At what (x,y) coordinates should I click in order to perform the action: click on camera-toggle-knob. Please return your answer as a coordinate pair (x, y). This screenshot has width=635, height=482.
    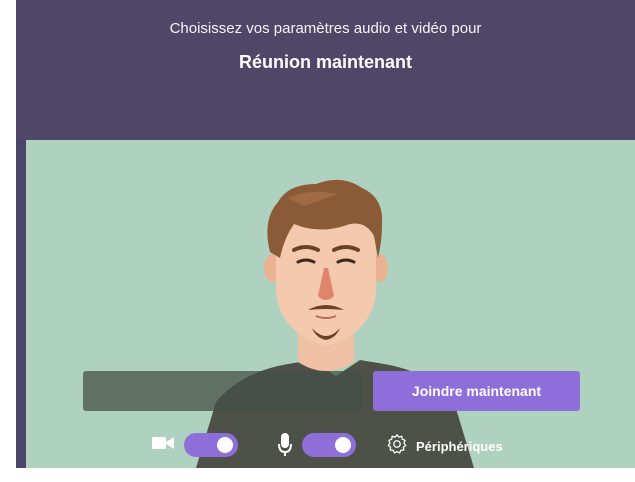
    Looking at the image, I should click on (225, 445).